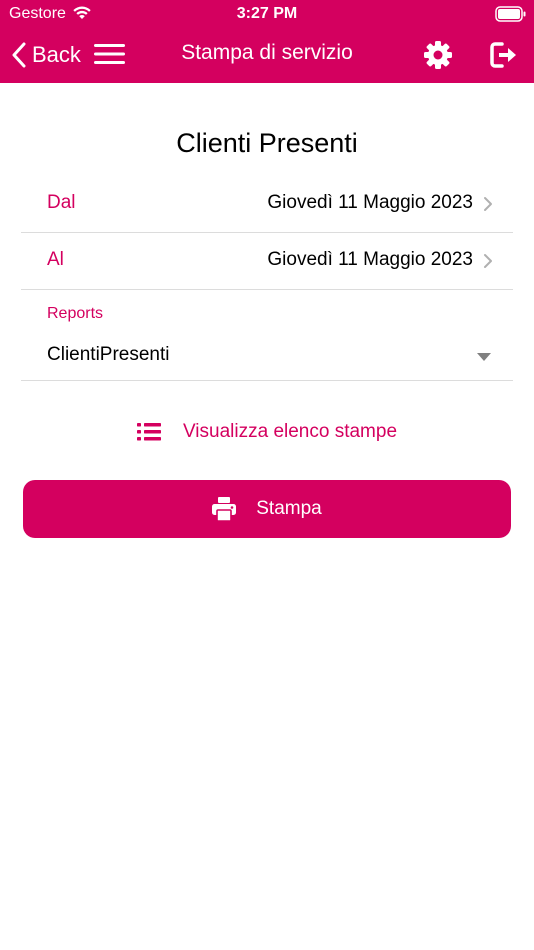  I want to click on reports-select: Reports ClientiPresenti, so click(267, 336).